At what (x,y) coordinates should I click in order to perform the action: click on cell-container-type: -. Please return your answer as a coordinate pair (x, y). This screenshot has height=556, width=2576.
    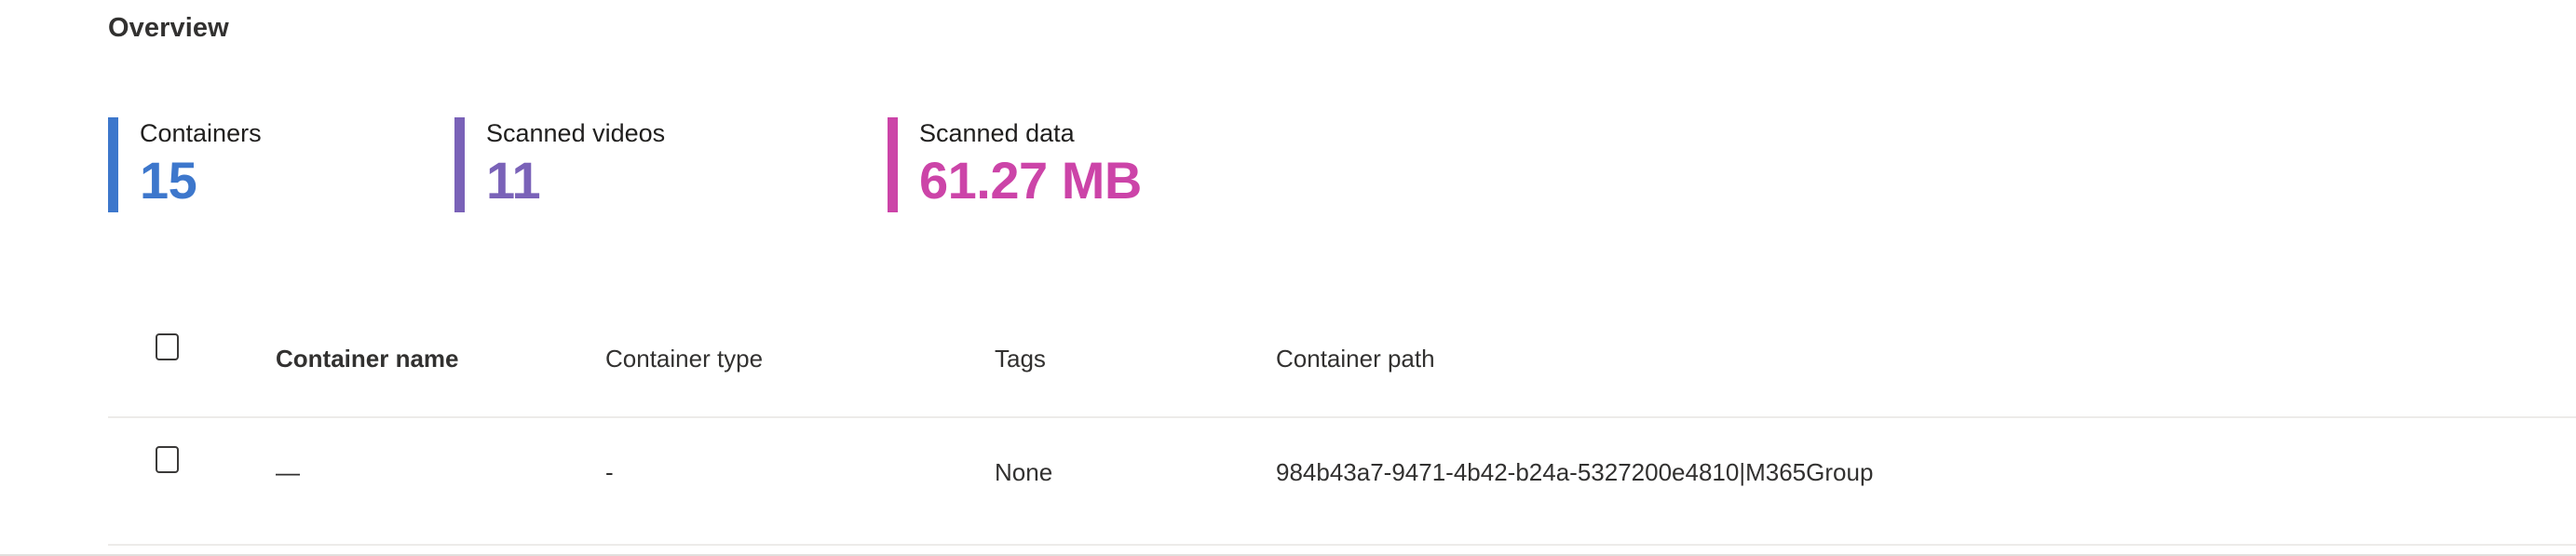
    Looking at the image, I should click on (609, 472).